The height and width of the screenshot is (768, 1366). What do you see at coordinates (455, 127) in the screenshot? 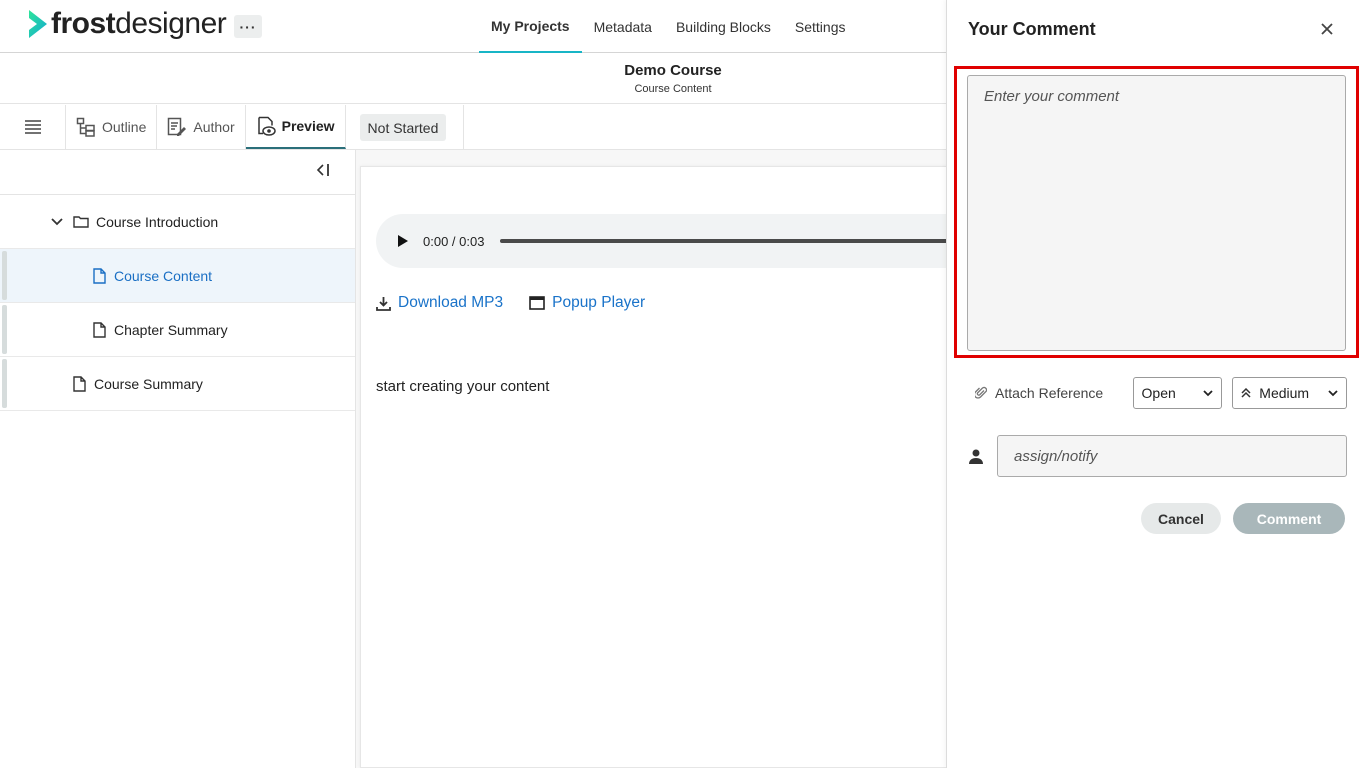
I see `toolbar-divider` at bounding box center [455, 127].